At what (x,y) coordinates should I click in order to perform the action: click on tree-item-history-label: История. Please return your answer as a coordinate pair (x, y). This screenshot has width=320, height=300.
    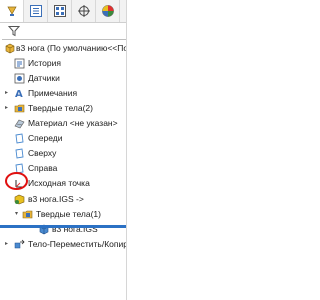
    Looking at the image, I should click on (44, 63).